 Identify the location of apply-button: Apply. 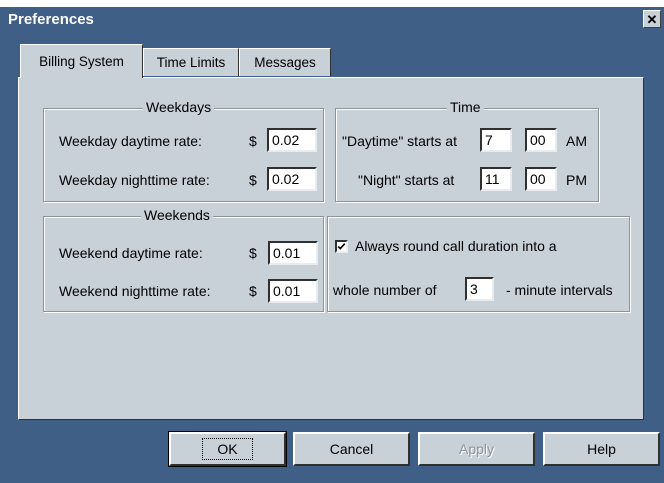
(476, 449).